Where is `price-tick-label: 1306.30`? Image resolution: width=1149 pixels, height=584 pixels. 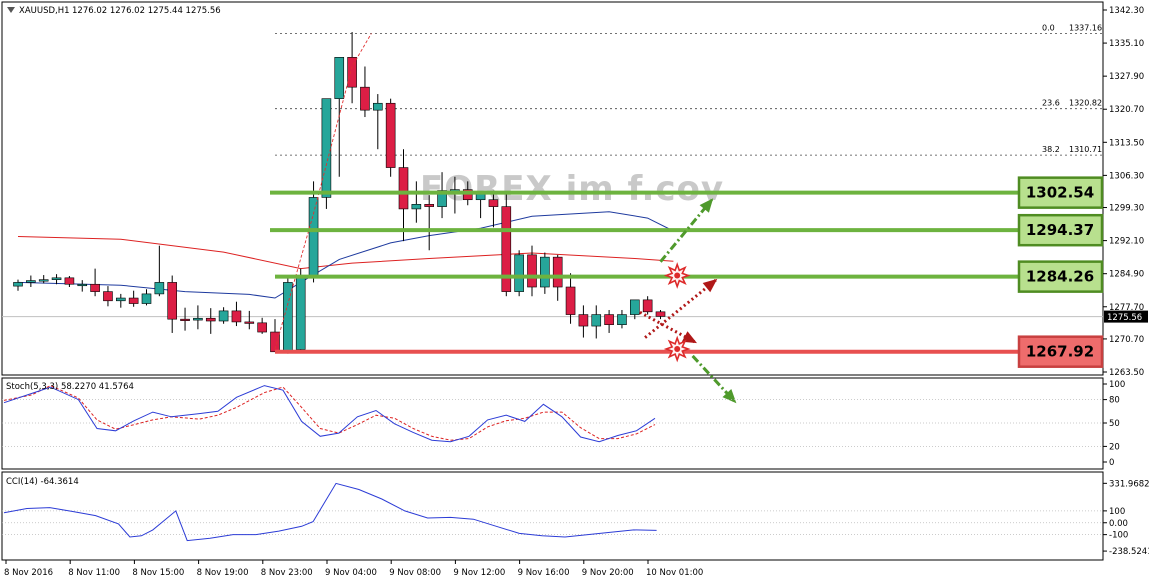
price-tick-label: 1306.30 is located at coordinates (1126, 176).